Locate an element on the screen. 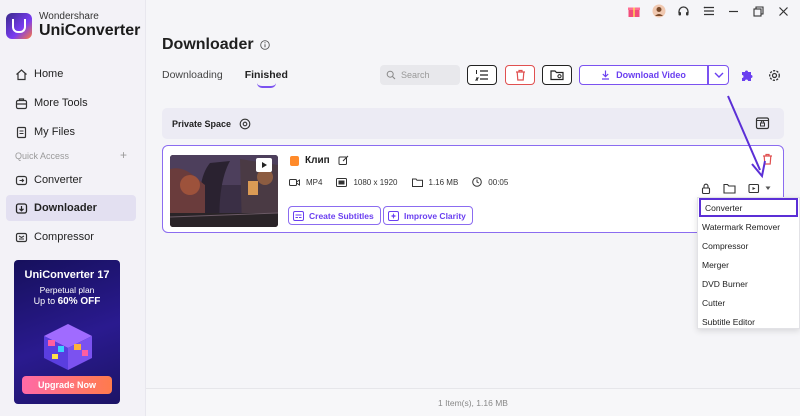  tab-downloading: Downloading is located at coordinates (192, 75).